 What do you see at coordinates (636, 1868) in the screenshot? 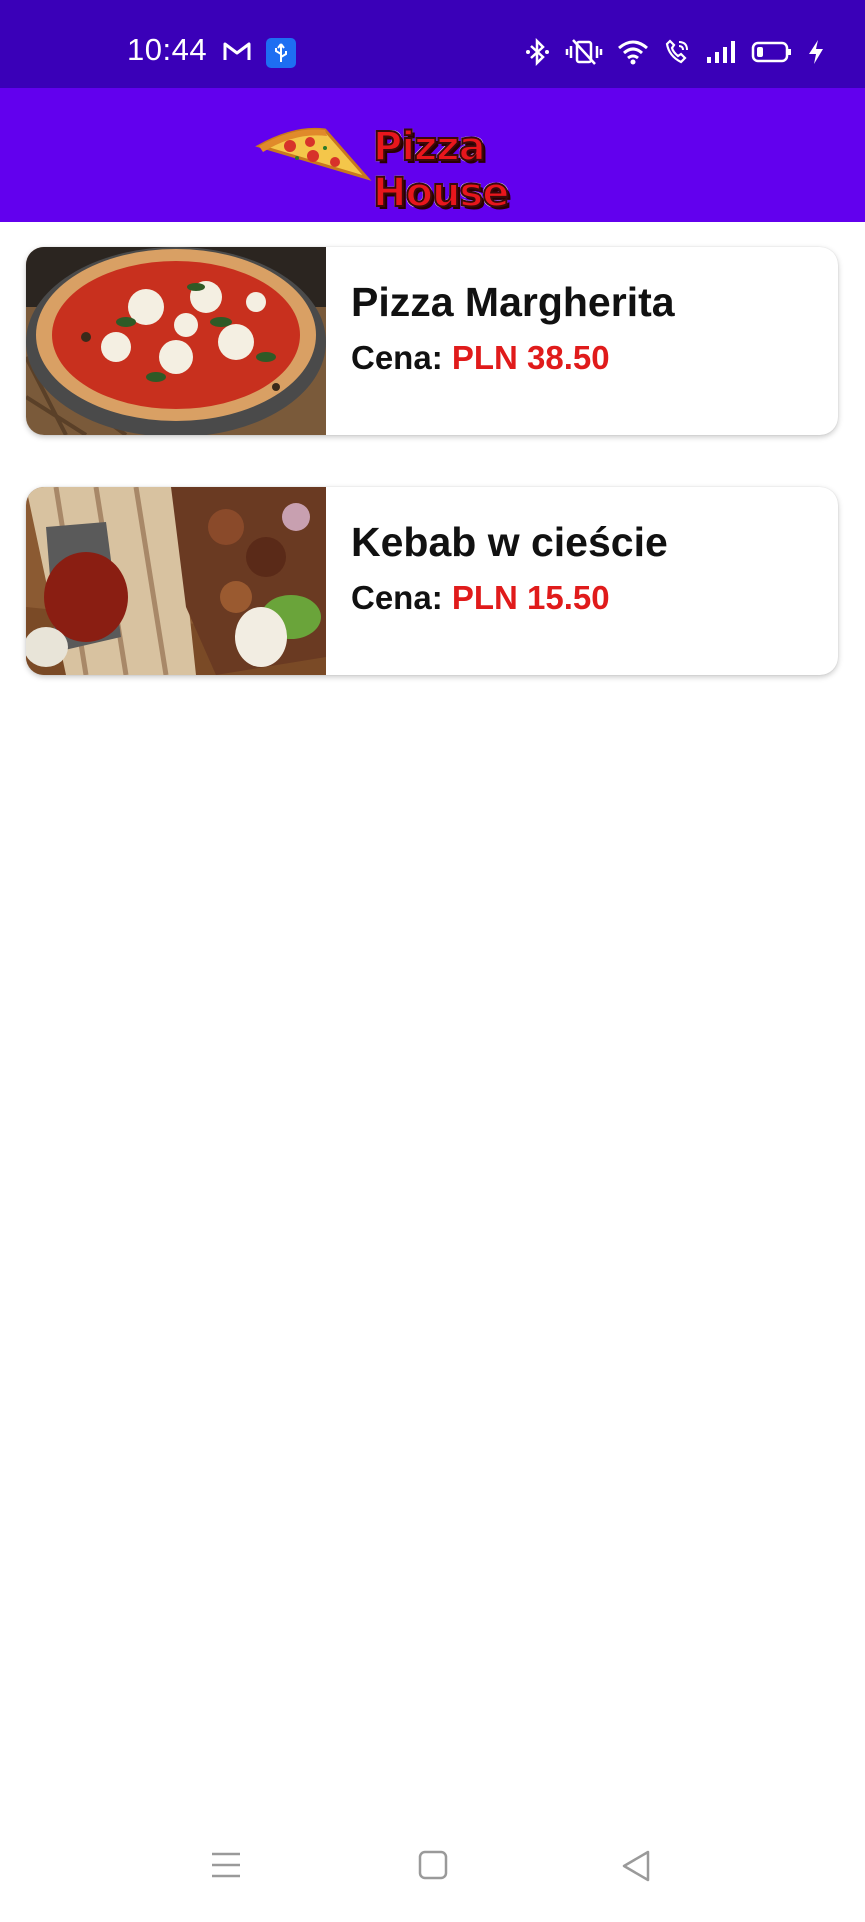
I see `back-icon` at bounding box center [636, 1868].